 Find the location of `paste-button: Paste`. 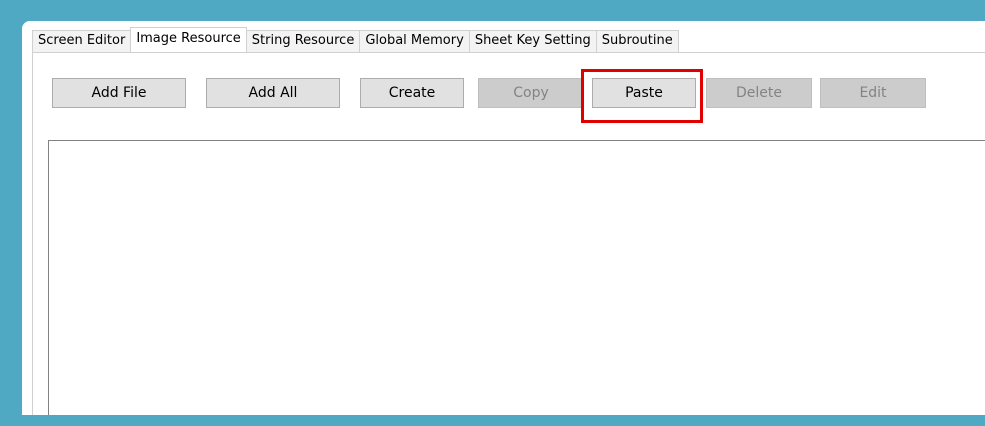

paste-button: Paste is located at coordinates (644, 93).